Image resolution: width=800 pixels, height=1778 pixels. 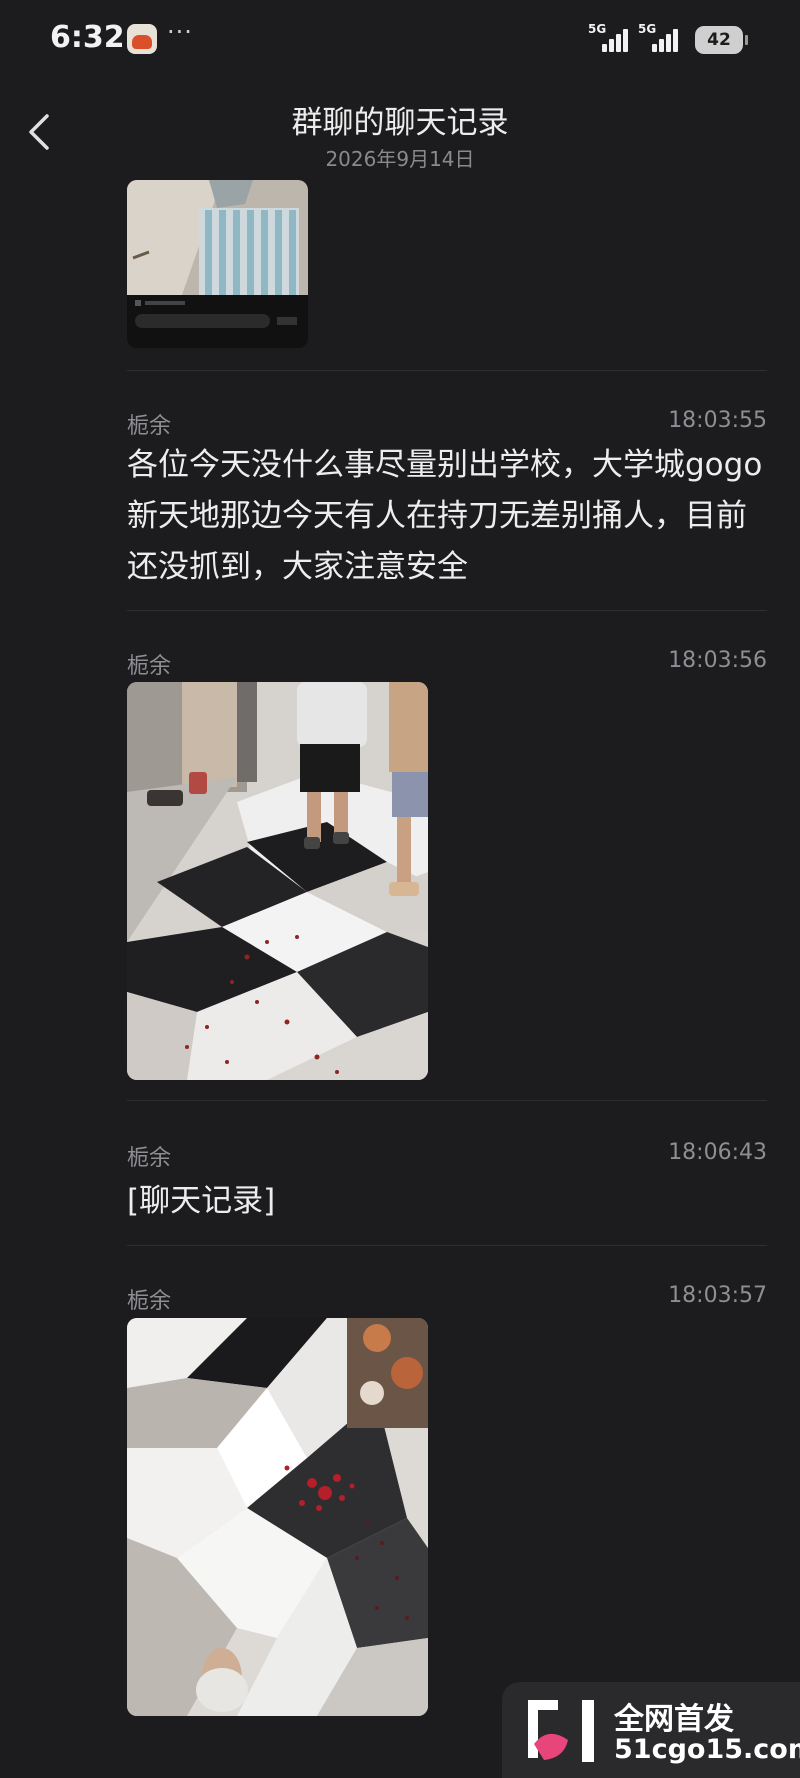 I want to click on message-image-previous, so click(x=217, y=264).